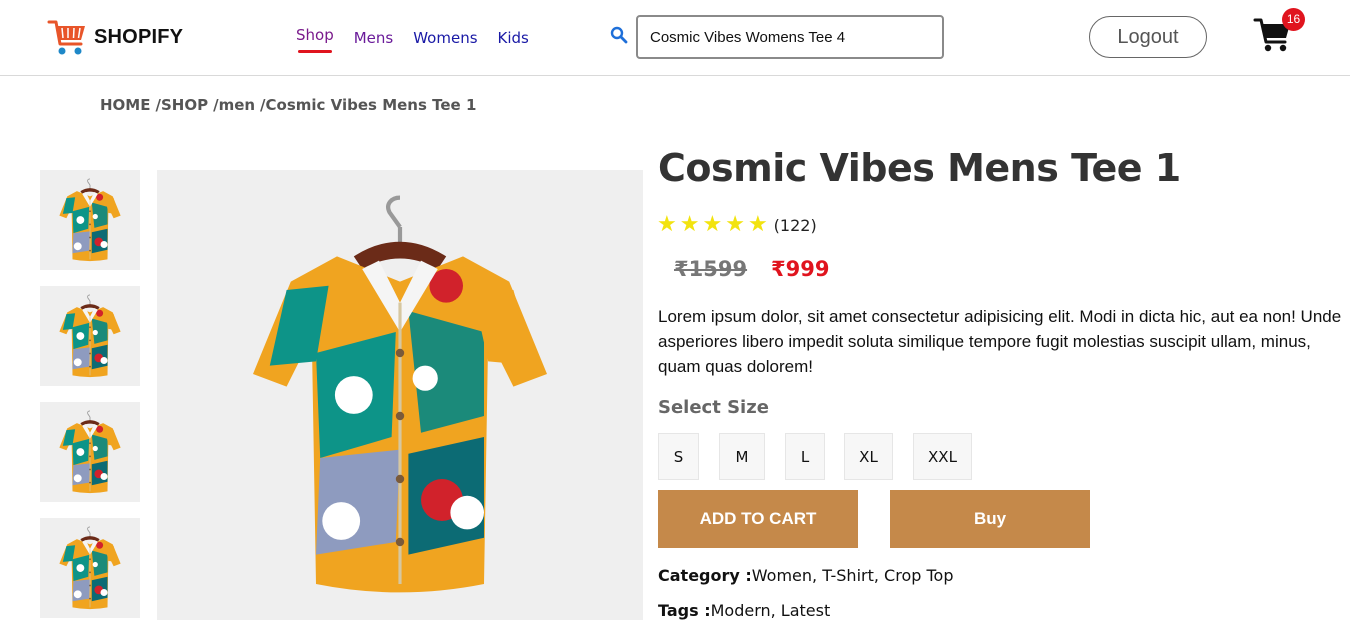 This screenshot has height=636, width=1350. I want to click on size-option-m: M, so click(742, 456).